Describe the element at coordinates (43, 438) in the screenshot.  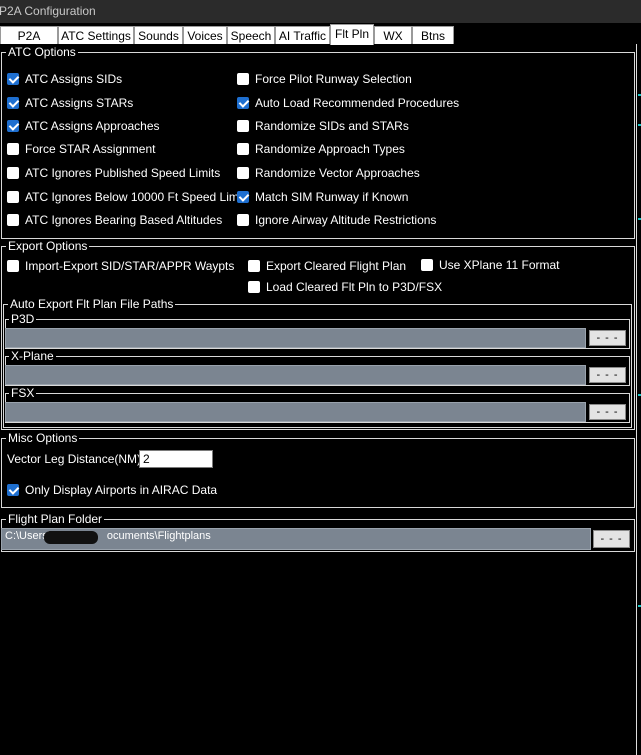
I see `misc-options-legend: Misc Options` at that location.